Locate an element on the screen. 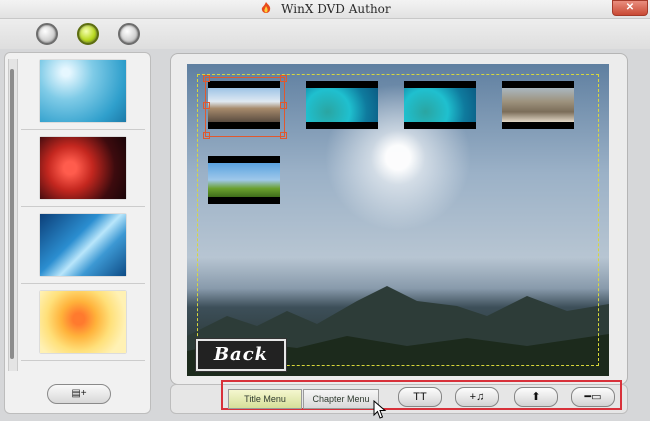  sidebar-scrollbar is located at coordinates (13, 215).